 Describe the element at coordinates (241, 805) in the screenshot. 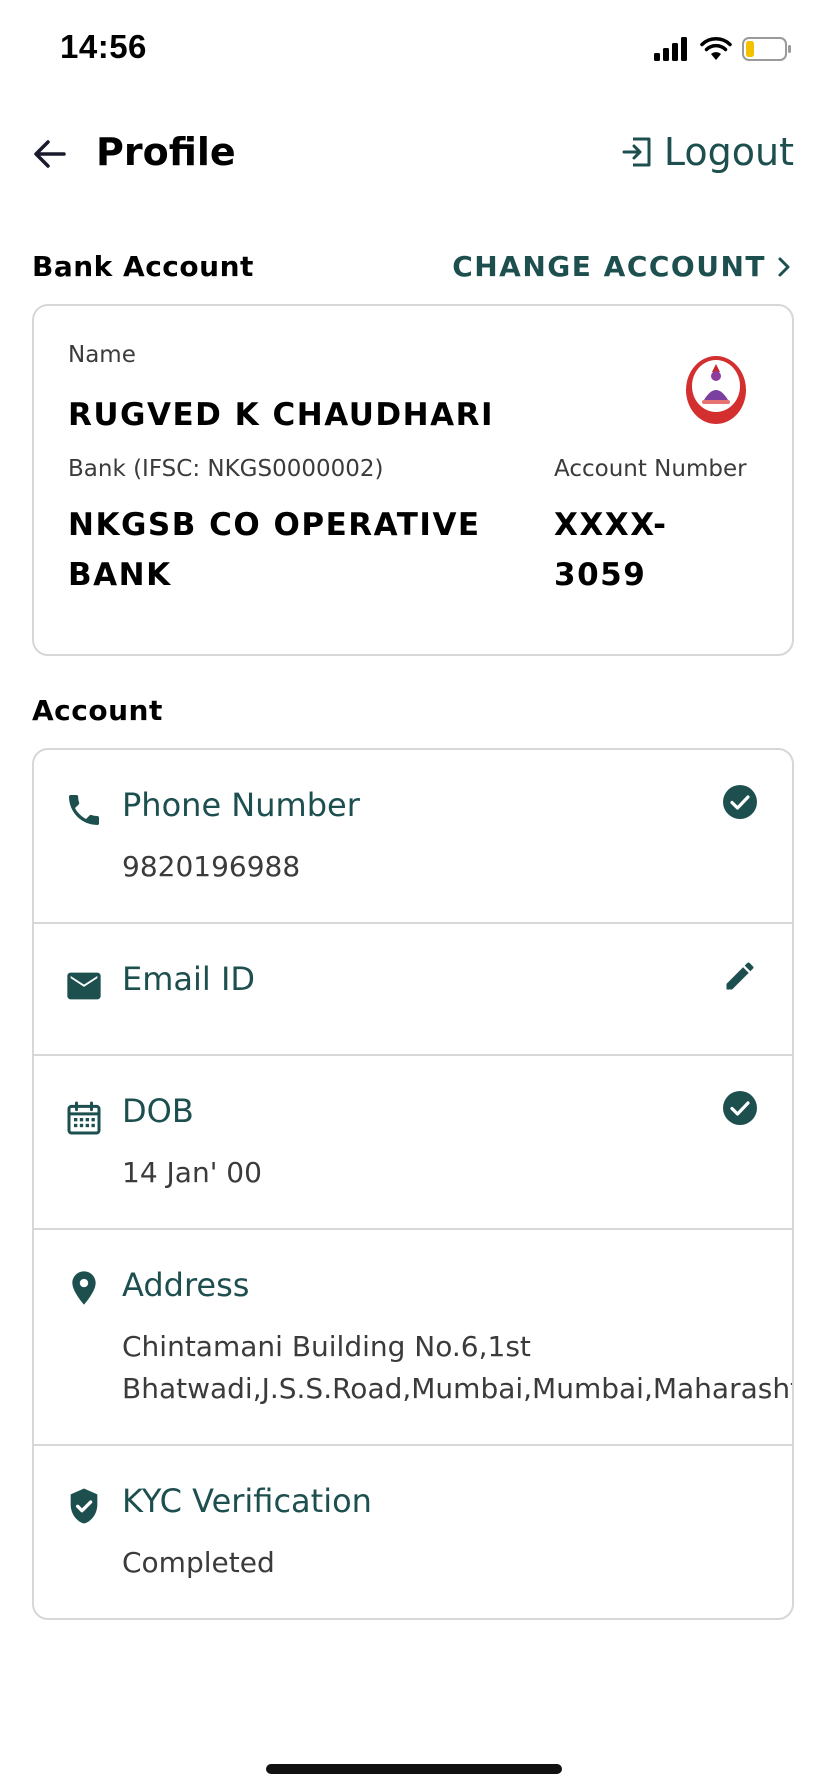

I see `phone-title: Phone Number` at that location.